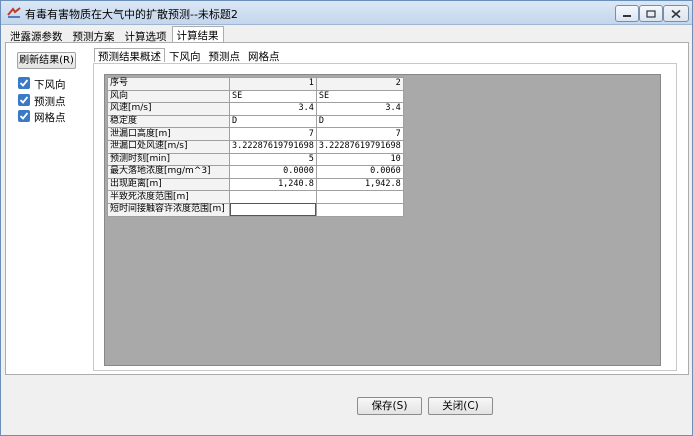 This screenshot has width=693, height=436. I want to click on subtab-prediction-point: 预测点, so click(225, 55).